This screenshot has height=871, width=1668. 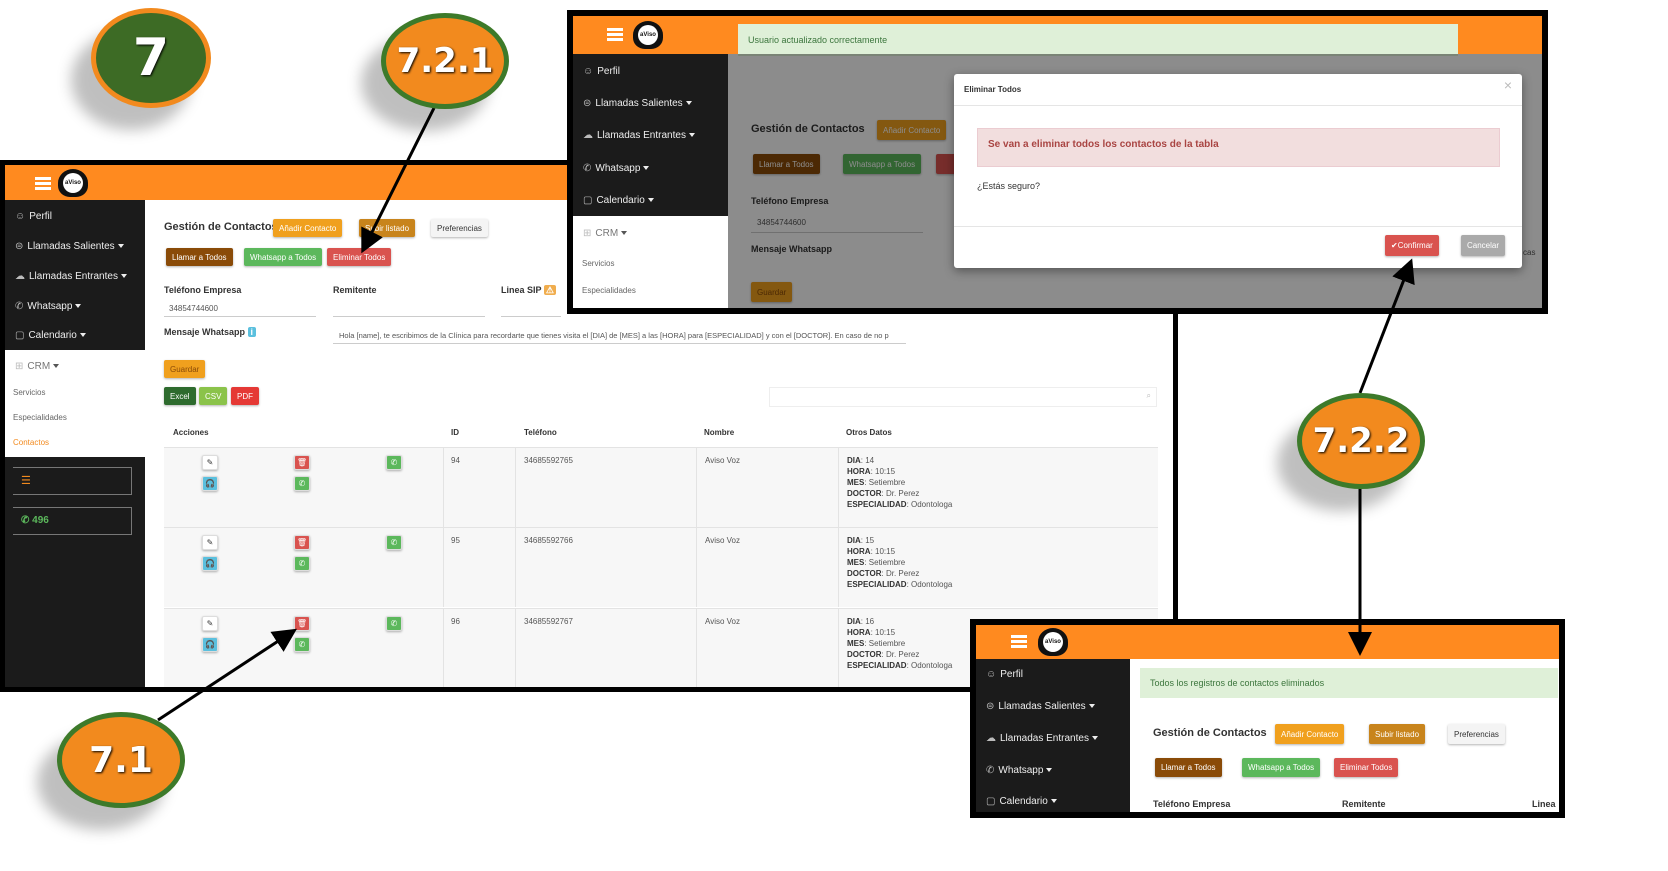 I want to click on step-badge-7-2-1: 7.2.1, so click(x=445, y=61).